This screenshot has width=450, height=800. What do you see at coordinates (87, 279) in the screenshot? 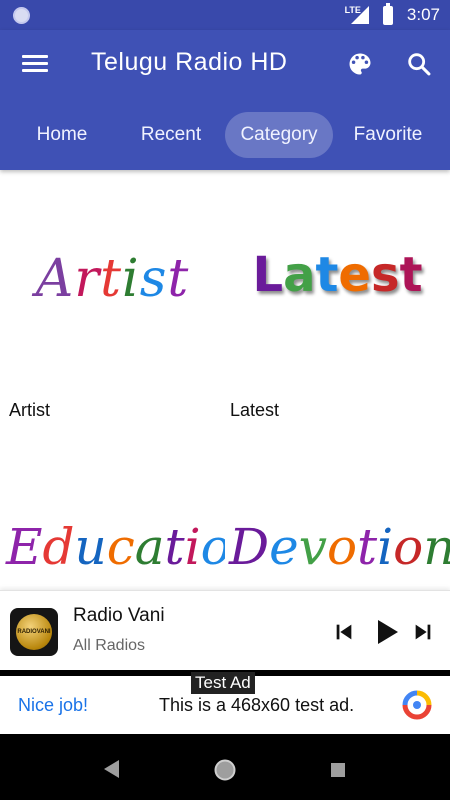
I see `art-letter: r` at bounding box center [87, 279].